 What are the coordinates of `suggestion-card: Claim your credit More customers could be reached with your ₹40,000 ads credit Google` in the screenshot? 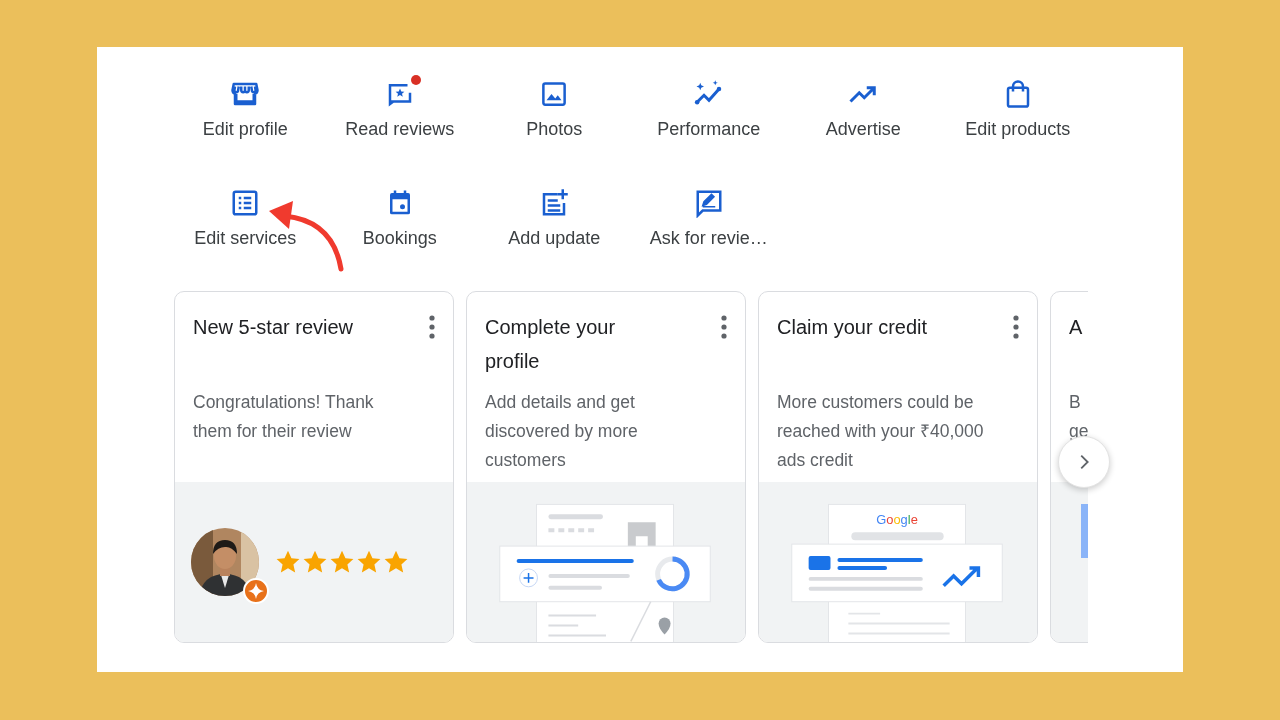 It's located at (898, 467).